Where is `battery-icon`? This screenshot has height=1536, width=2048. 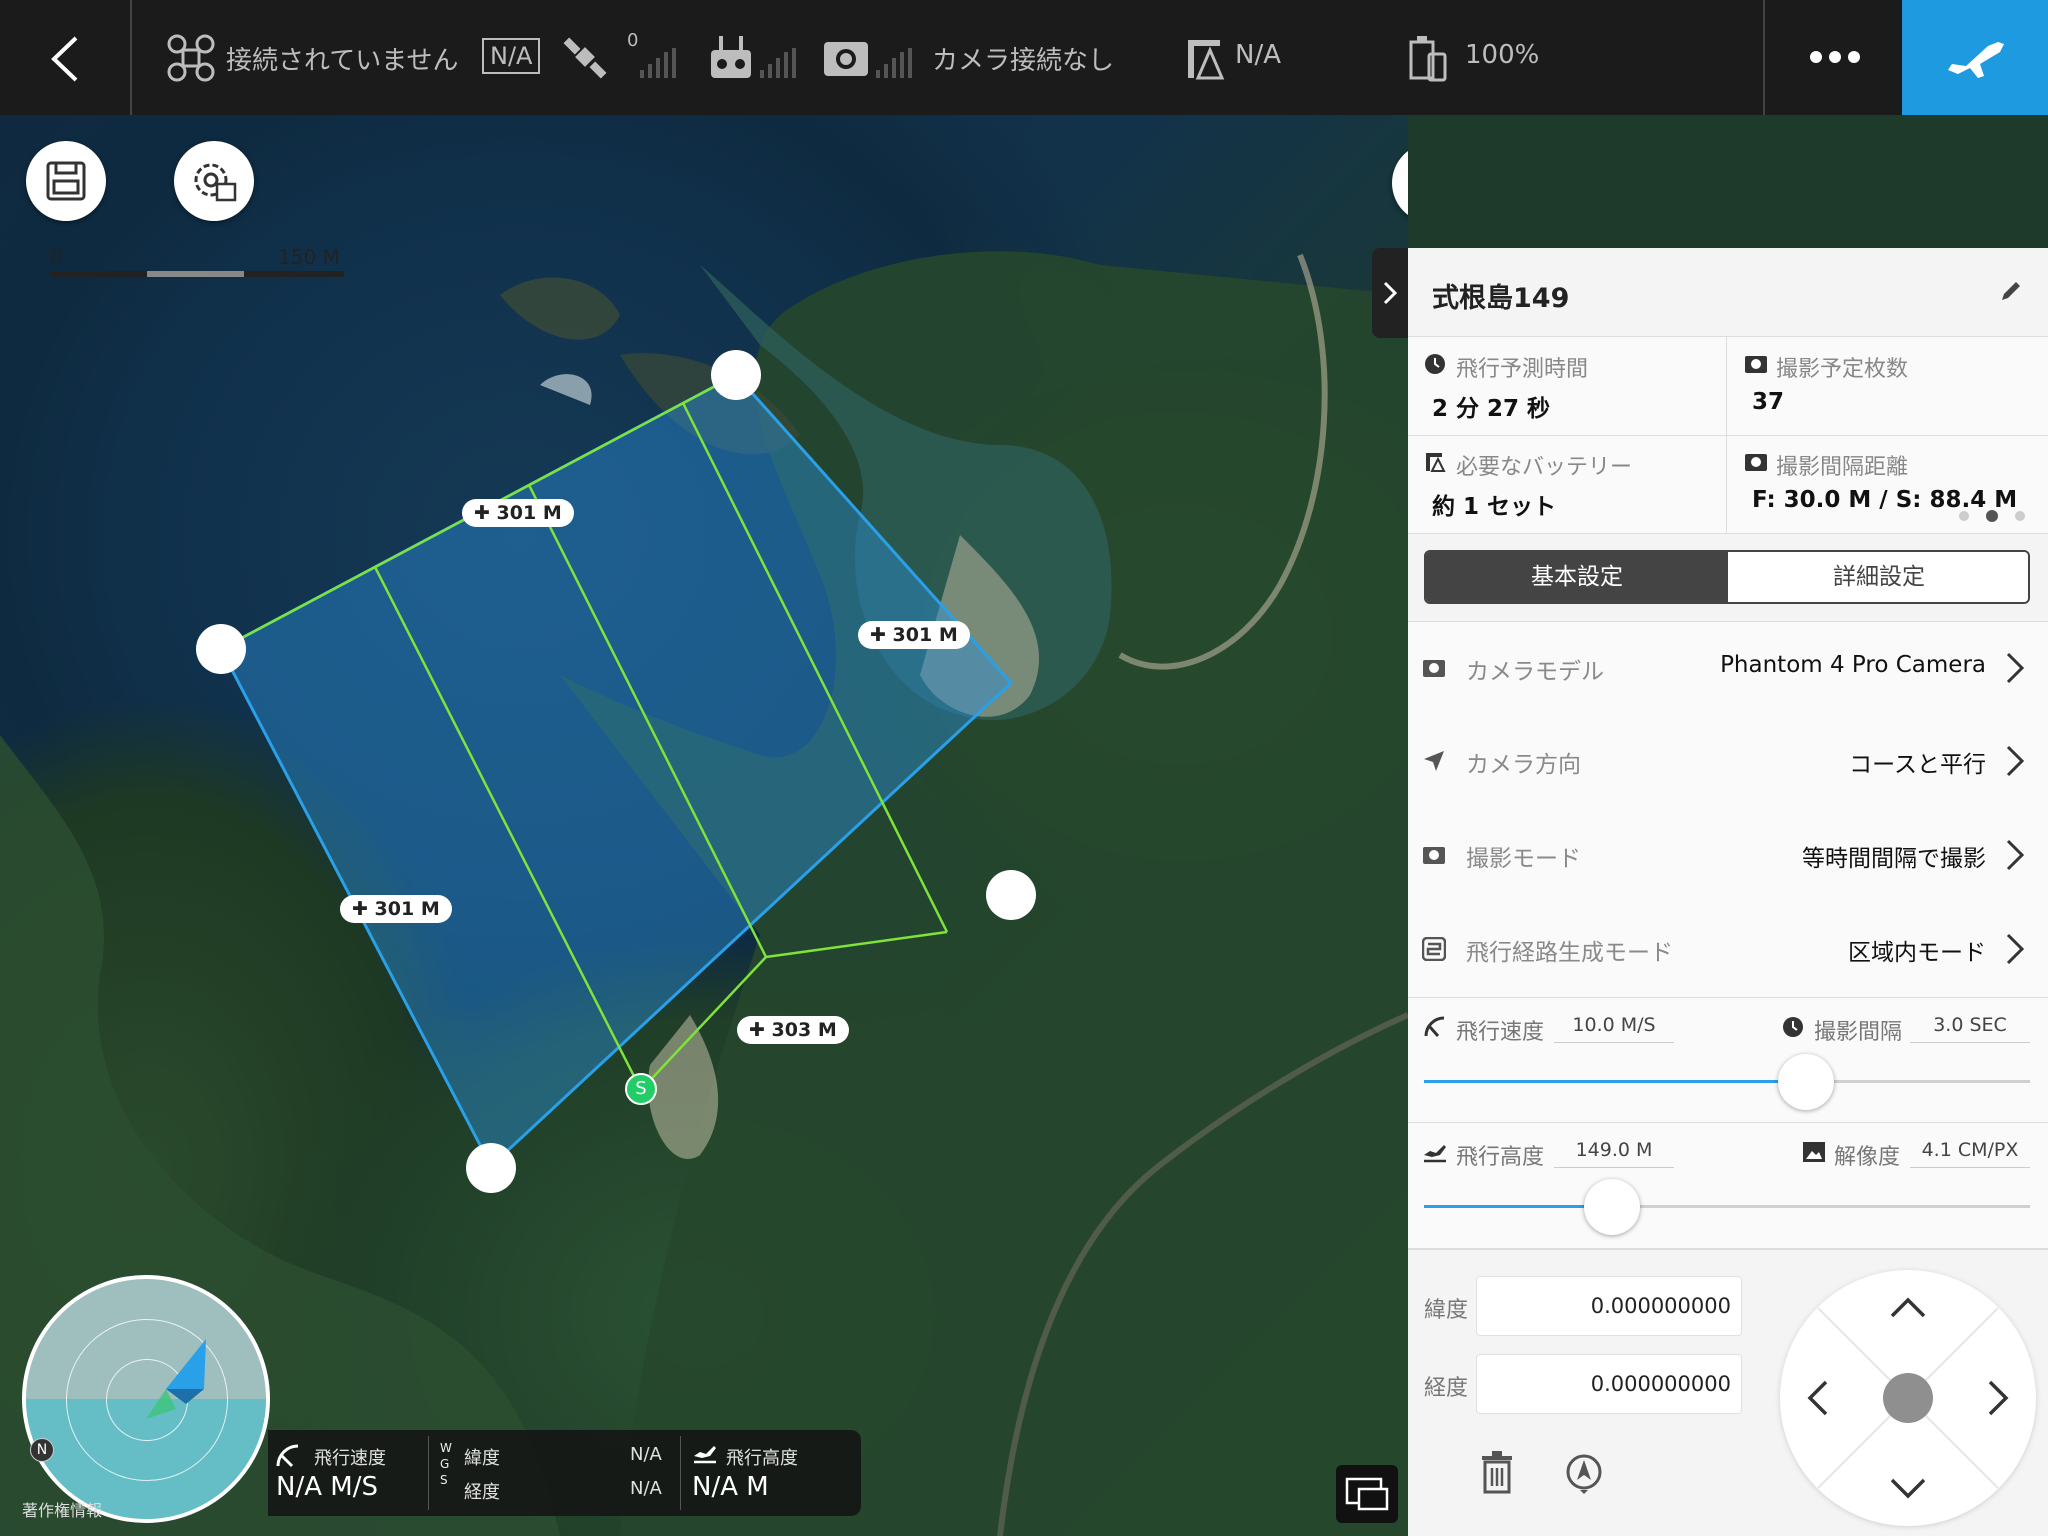 battery-icon is located at coordinates (1436, 462).